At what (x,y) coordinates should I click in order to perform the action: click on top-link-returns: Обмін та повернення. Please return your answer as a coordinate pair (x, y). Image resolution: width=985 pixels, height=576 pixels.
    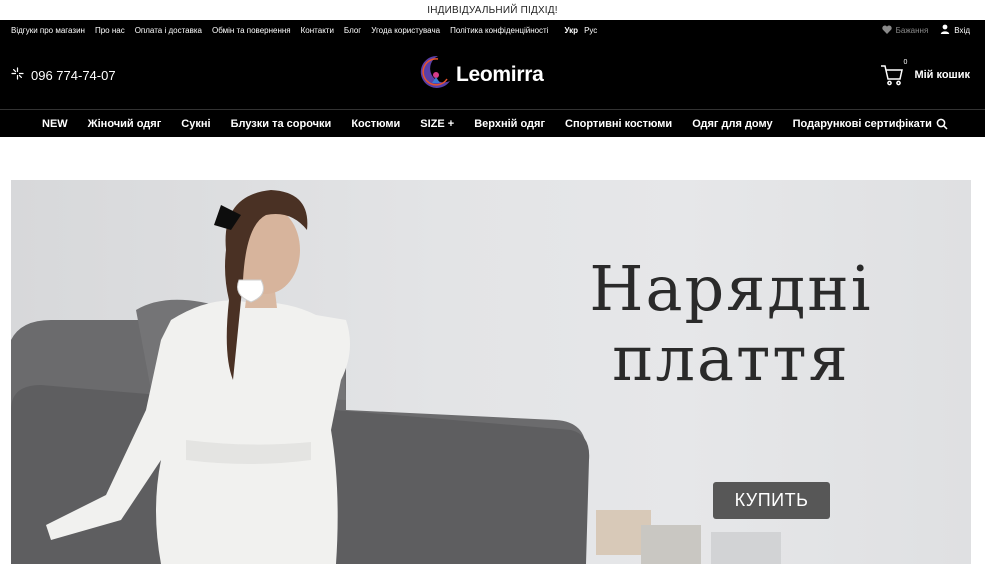
    Looking at the image, I should click on (251, 30).